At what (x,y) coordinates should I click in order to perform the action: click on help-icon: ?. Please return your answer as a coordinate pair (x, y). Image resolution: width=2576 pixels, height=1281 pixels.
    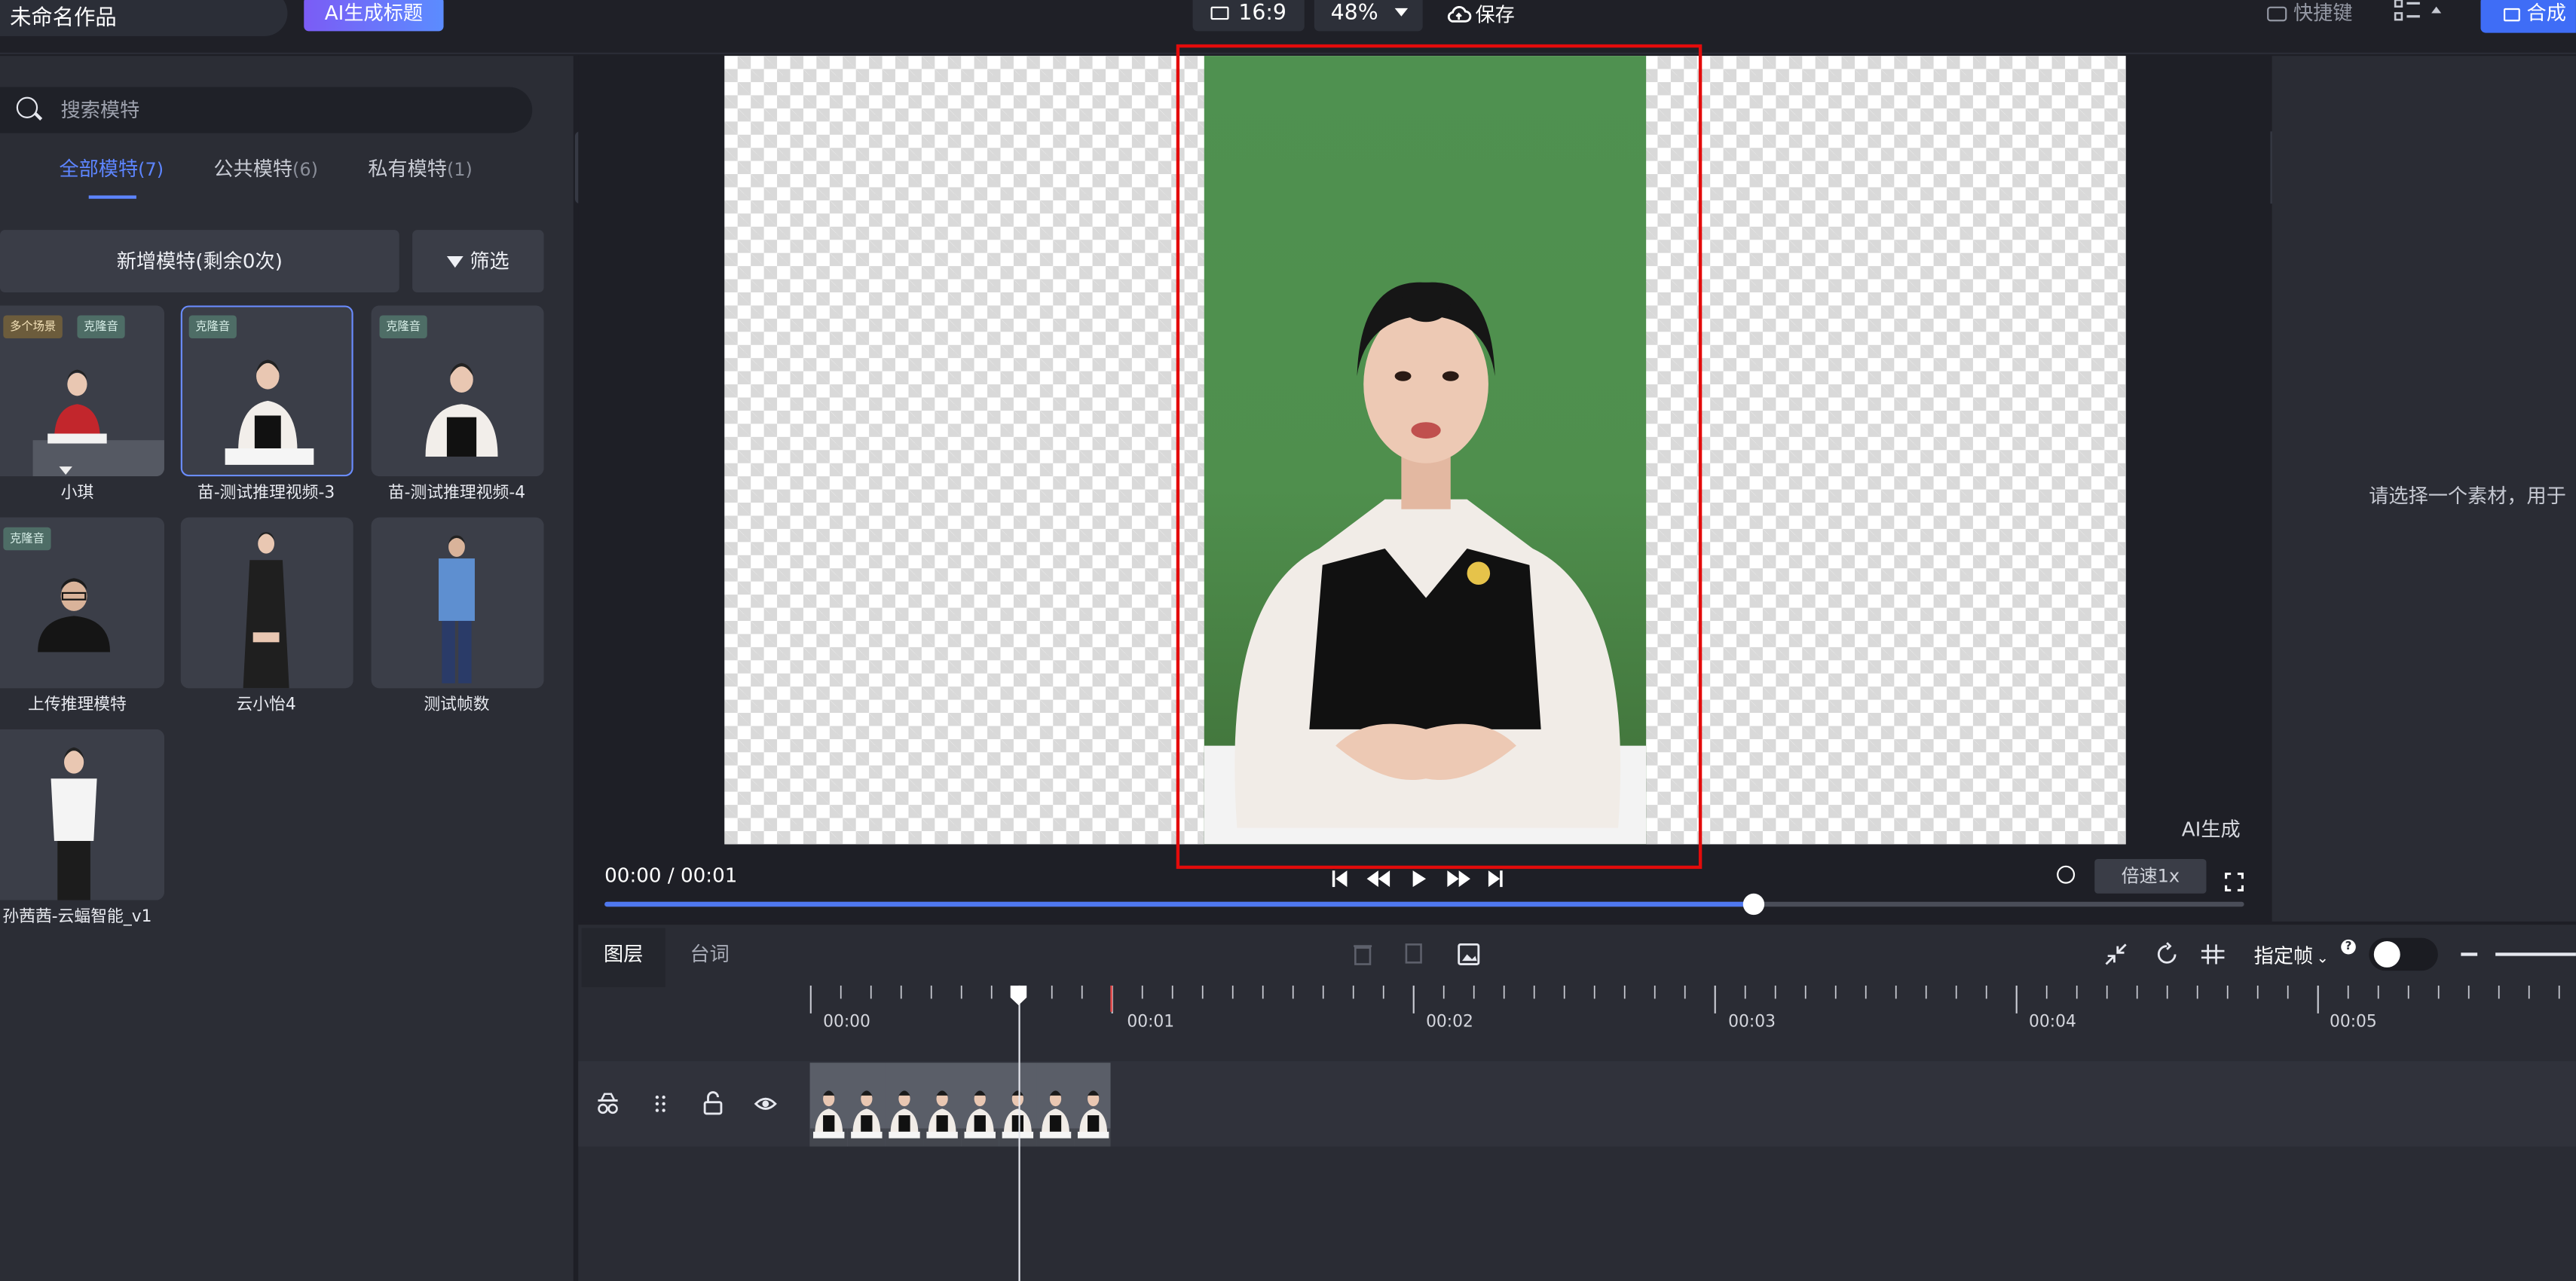
    Looking at the image, I should click on (2348, 947).